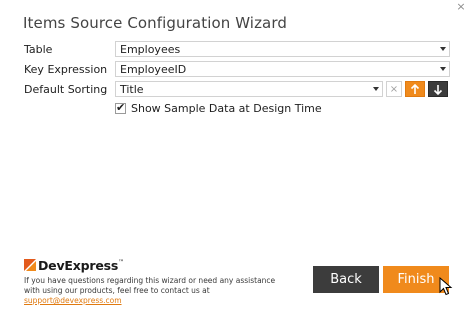 Image resolution: width=474 pixels, height=310 pixels. I want to click on sort-ascending-button, so click(415, 89).